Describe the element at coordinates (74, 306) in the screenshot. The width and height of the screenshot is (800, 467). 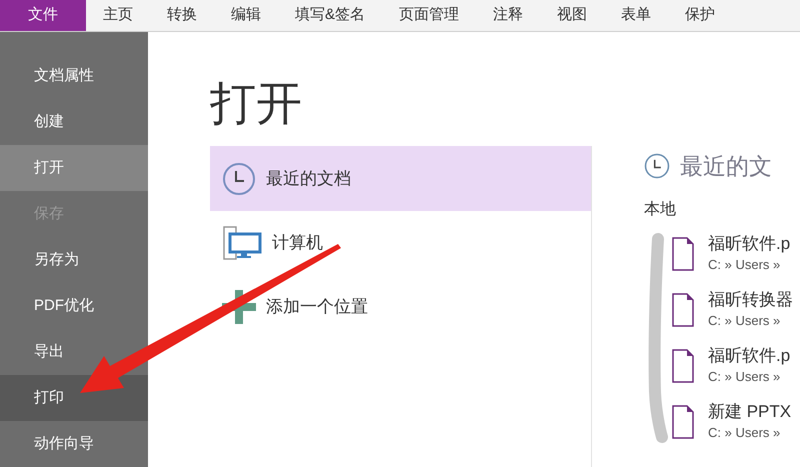
I see `sidebar-item: PDF优化` at that location.